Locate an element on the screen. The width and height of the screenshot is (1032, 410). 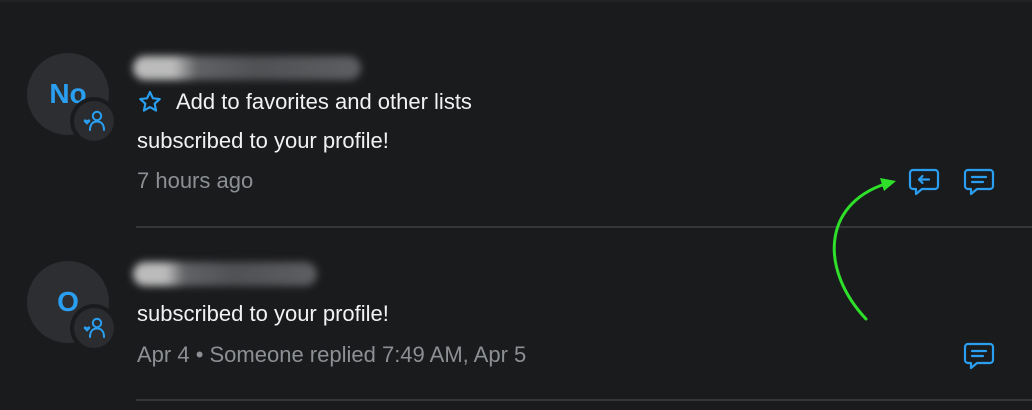
reply-quote-button is located at coordinates (924, 182).